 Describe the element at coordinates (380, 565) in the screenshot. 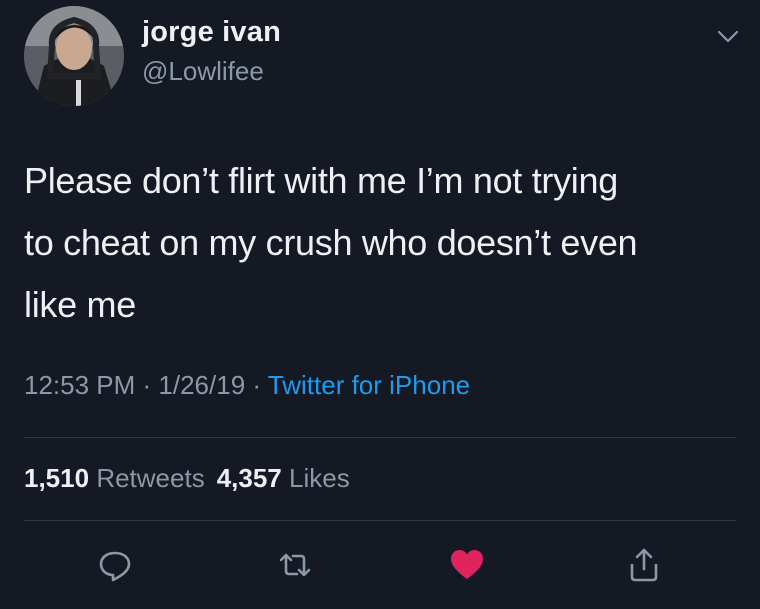

I see `action-bar` at that location.